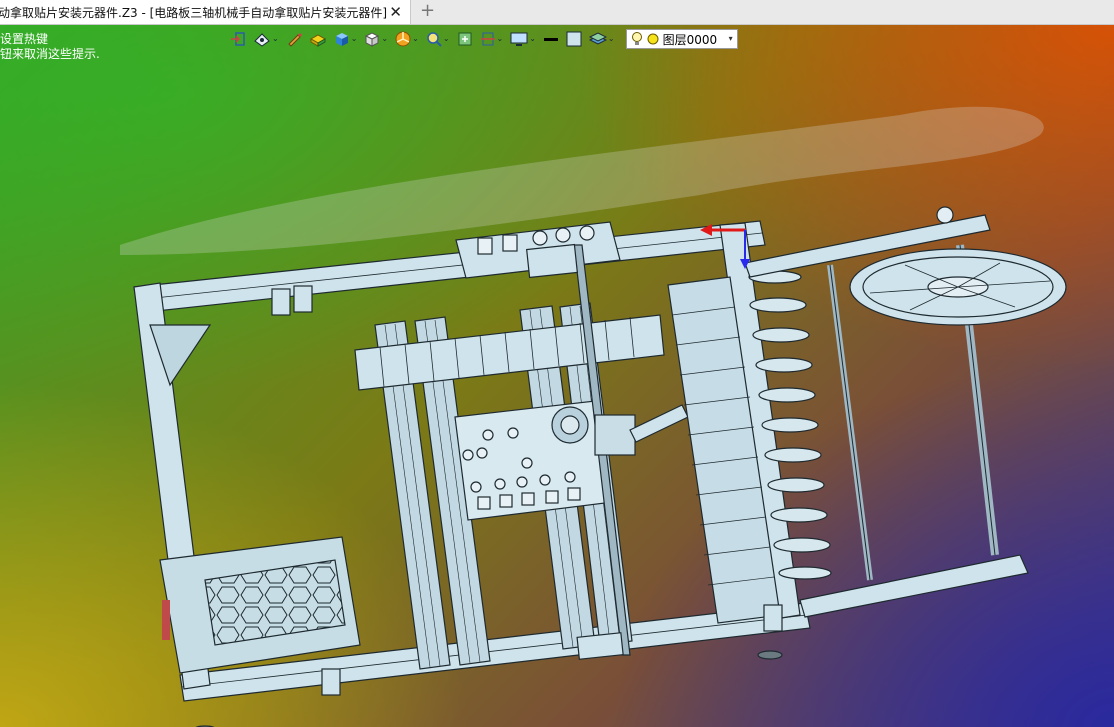 The height and width of the screenshot is (727, 1114). I want to click on new-tab-icon: +, so click(427, 11).